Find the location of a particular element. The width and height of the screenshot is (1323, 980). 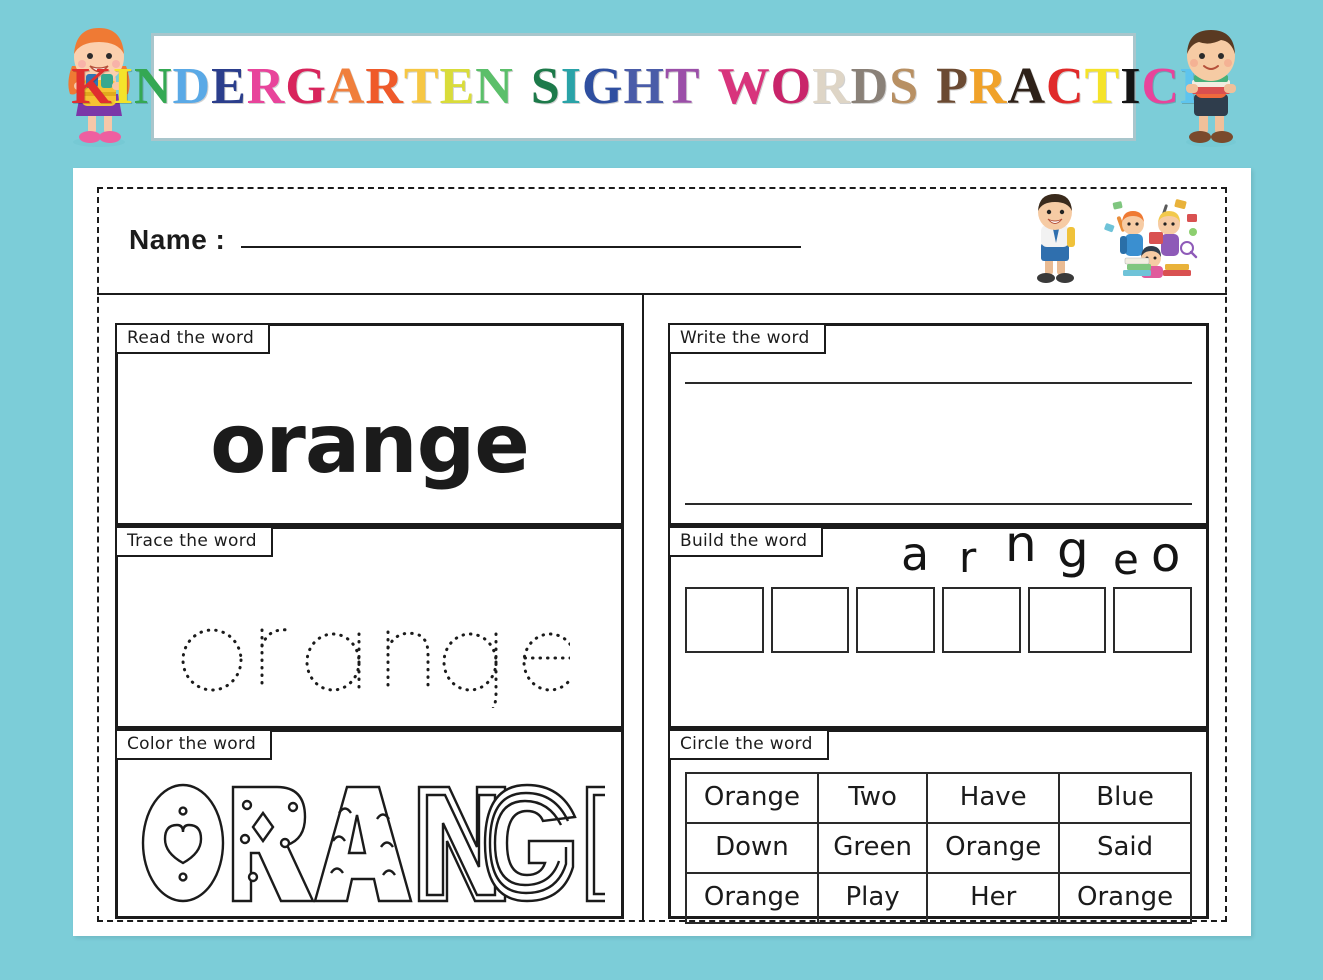

scrambled-letters: arngeo is located at coordinates (1049, 547).